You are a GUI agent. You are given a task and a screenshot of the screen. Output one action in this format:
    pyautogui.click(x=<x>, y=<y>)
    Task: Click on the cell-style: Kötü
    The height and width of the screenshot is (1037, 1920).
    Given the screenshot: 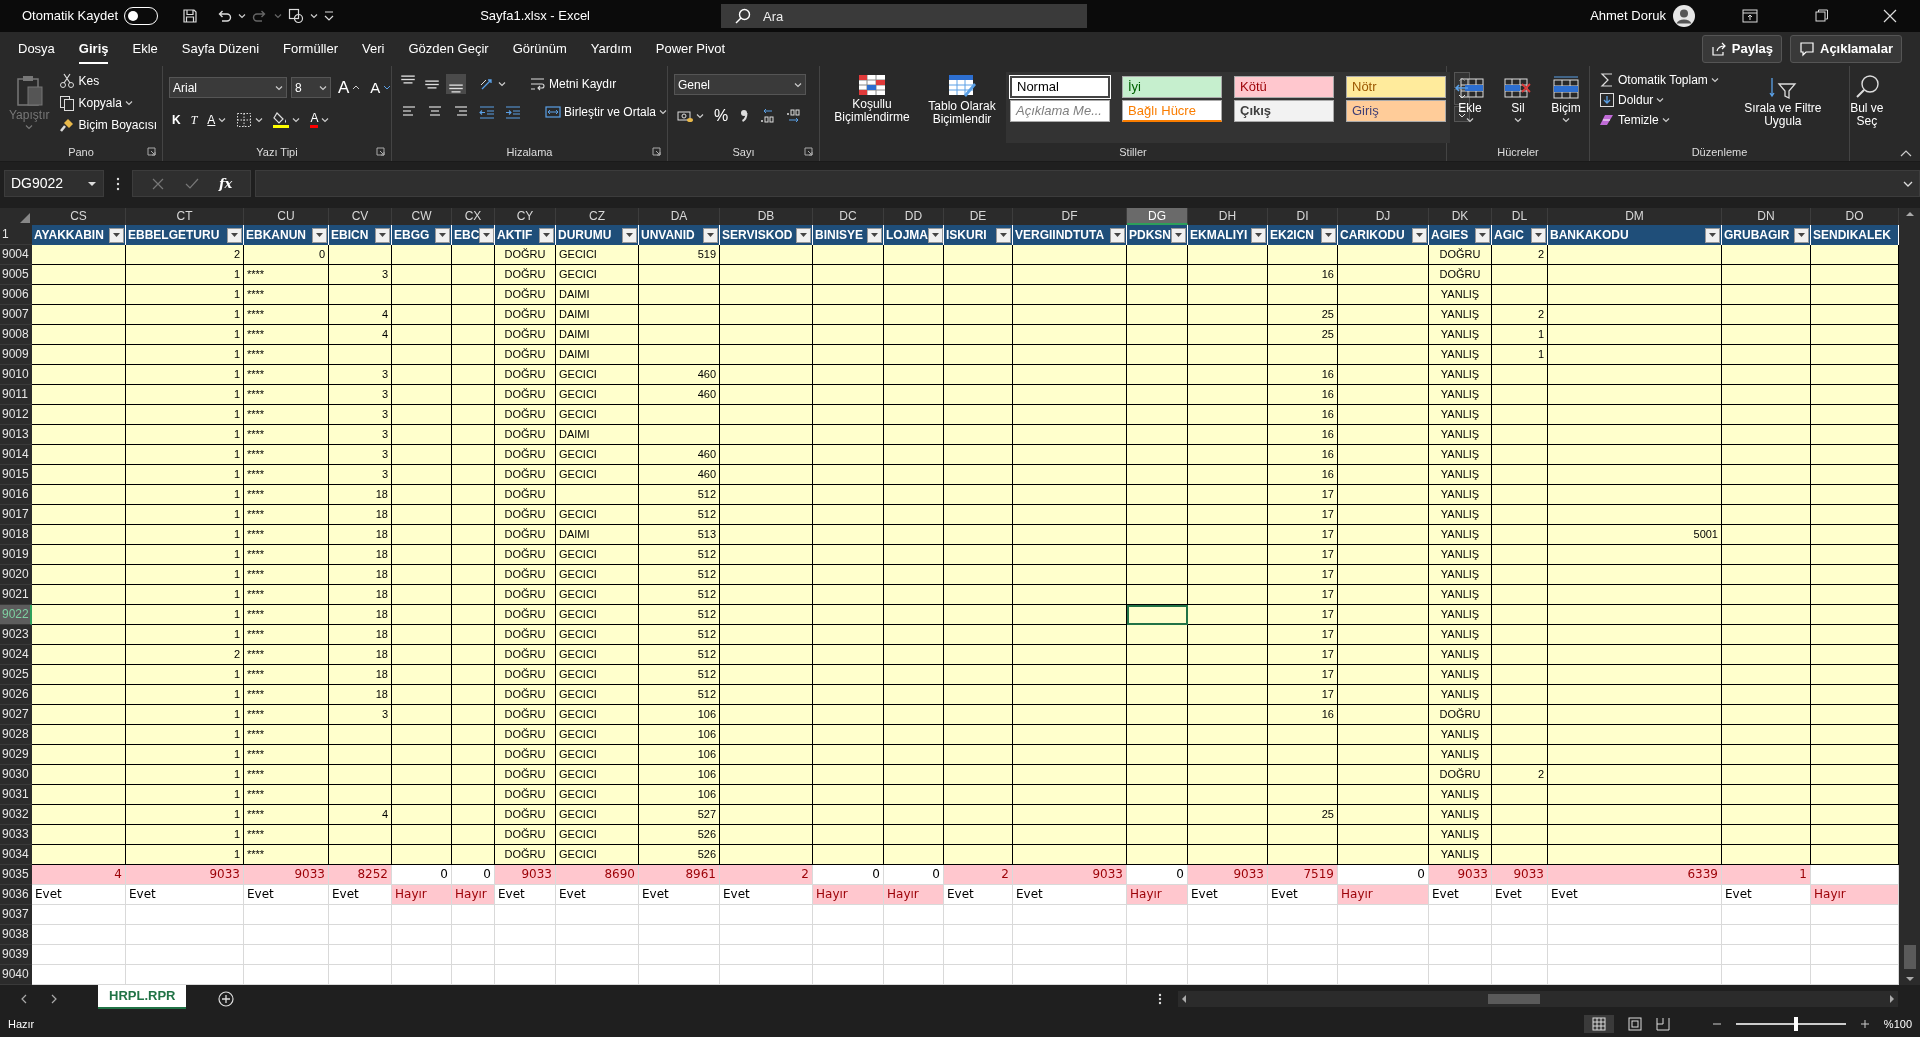 What is the action you would take?
    pyautogui.click(x=1284, y=87)
    